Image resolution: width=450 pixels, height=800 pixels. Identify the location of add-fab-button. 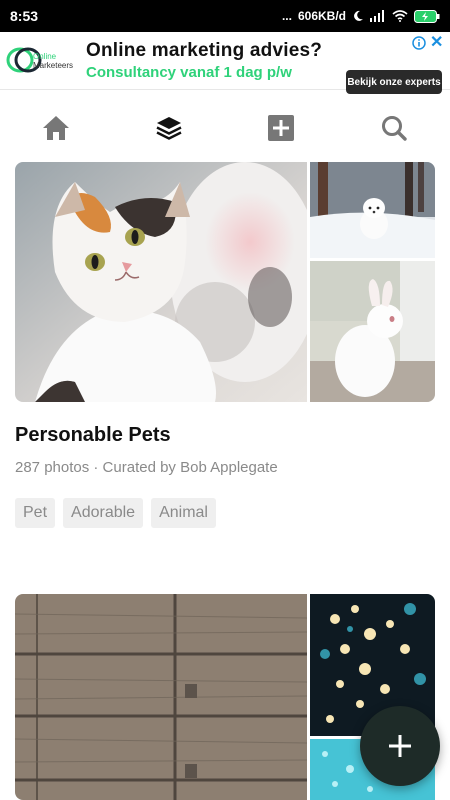
(400, 746).